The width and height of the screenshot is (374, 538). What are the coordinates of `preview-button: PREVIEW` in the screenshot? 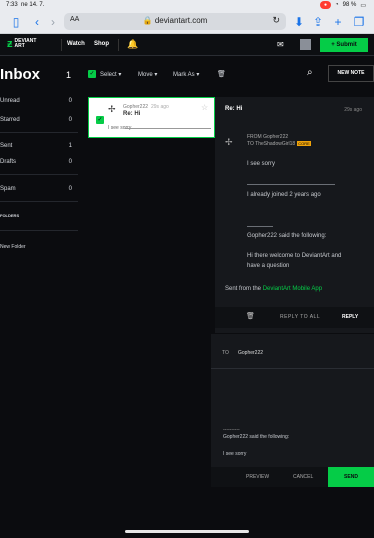 It's located at (257, 477).